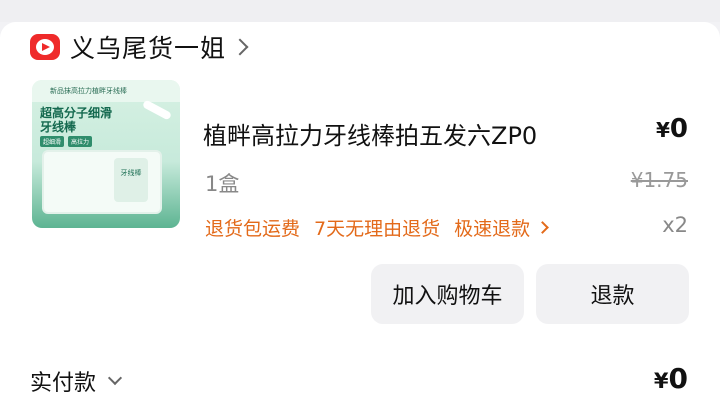  What do you see at coordinates (662, 130) in the screenshot?
I see `price-currency: ¥` at bounding box center [662, 130].